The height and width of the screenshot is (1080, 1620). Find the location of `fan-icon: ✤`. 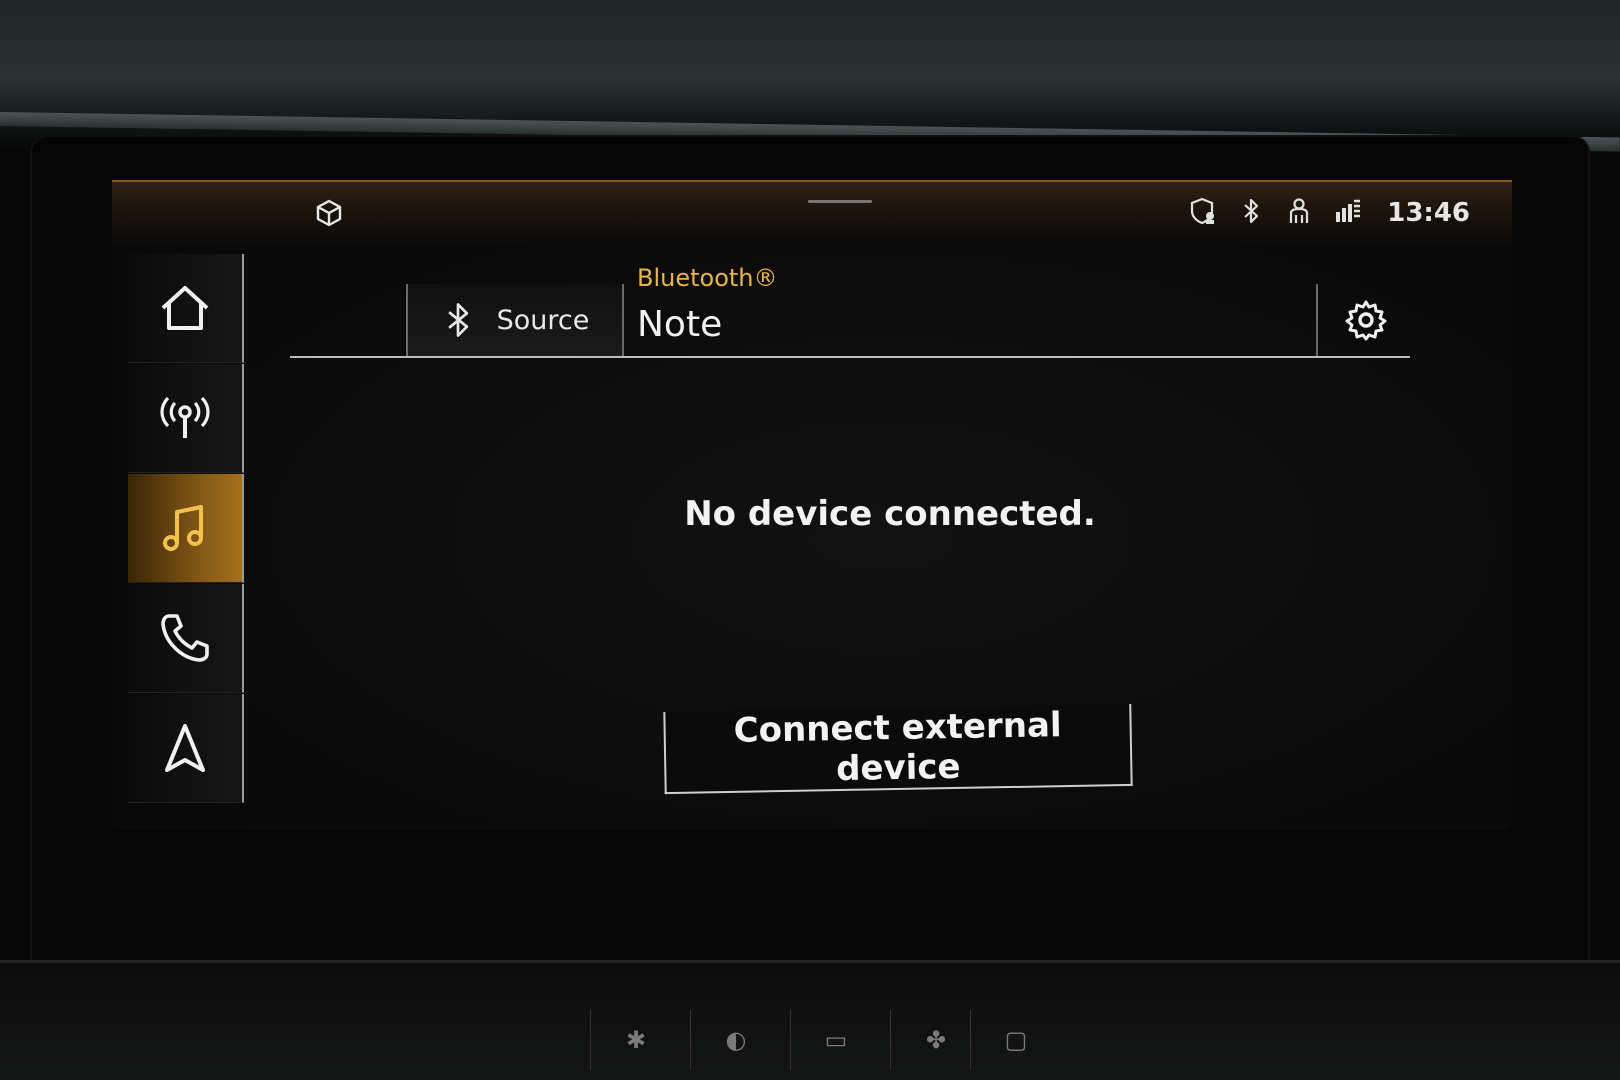

fan-icon: ✤ is located at coordinates (935, 1040).